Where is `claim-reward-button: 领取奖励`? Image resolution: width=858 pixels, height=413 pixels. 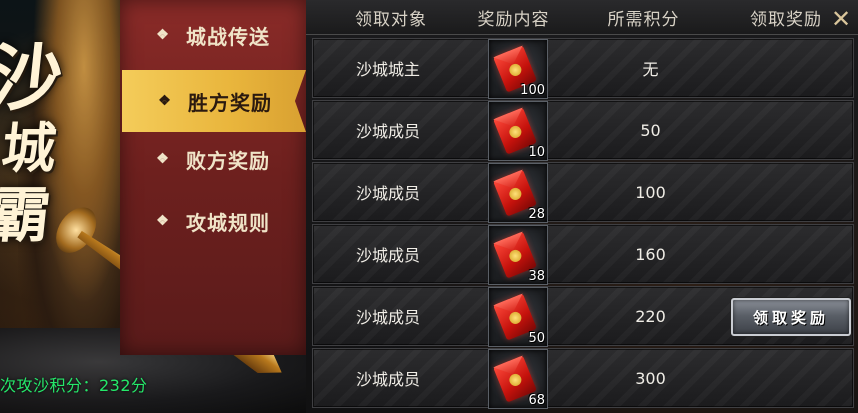 claim-reward-button: 领取奖励 is located at coordinates (791, 317).